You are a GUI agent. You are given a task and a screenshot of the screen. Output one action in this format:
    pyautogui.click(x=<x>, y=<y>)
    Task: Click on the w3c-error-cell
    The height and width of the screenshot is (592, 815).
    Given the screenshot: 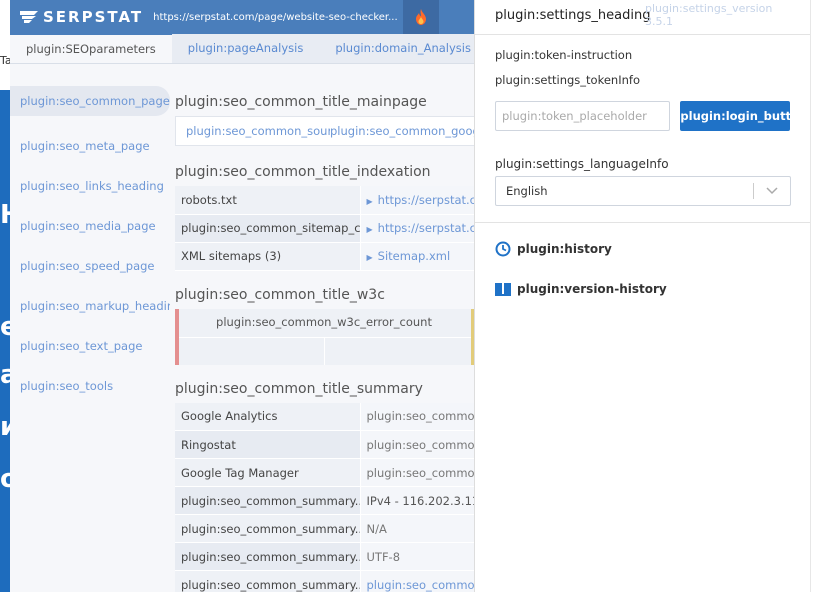 What is the action you would take?
    pyautogui.click(x=252, y=350)
    